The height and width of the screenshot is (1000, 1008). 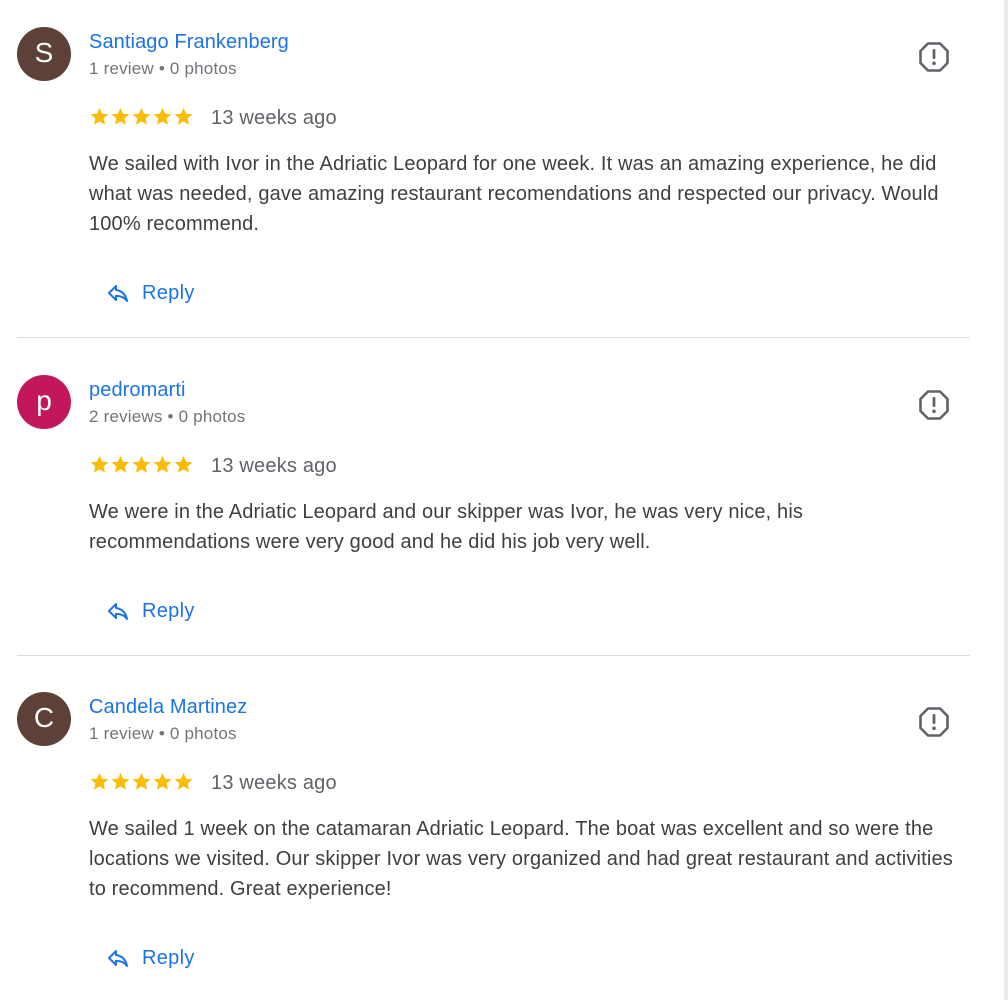 I want to click on scrollbar-track, so click(x=1006, y=500).